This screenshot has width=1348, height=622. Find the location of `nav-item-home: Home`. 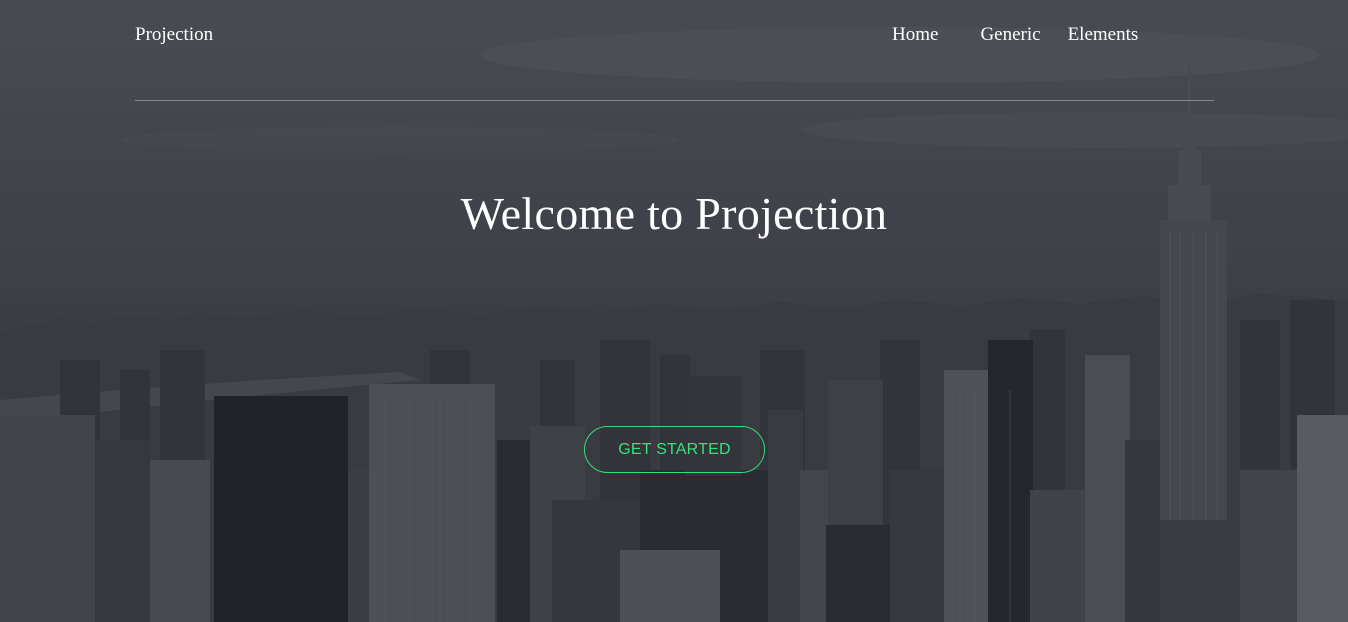

nav-item-home: Home is located at coordinates (915, 35).